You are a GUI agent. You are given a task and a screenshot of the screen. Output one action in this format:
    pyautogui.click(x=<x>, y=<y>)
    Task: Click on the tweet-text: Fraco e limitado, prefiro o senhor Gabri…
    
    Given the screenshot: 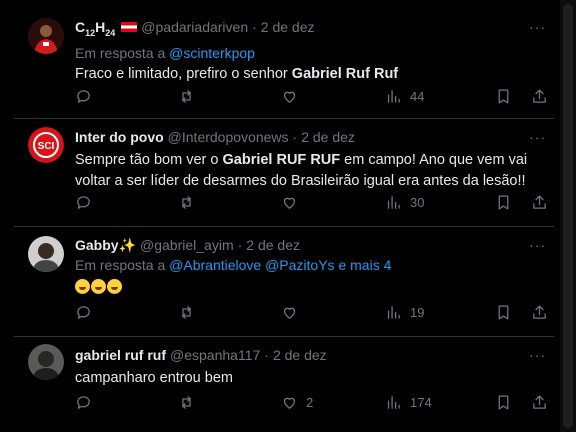 What is the action you would take?
    pyautogui.click(x=237, y=73)
    